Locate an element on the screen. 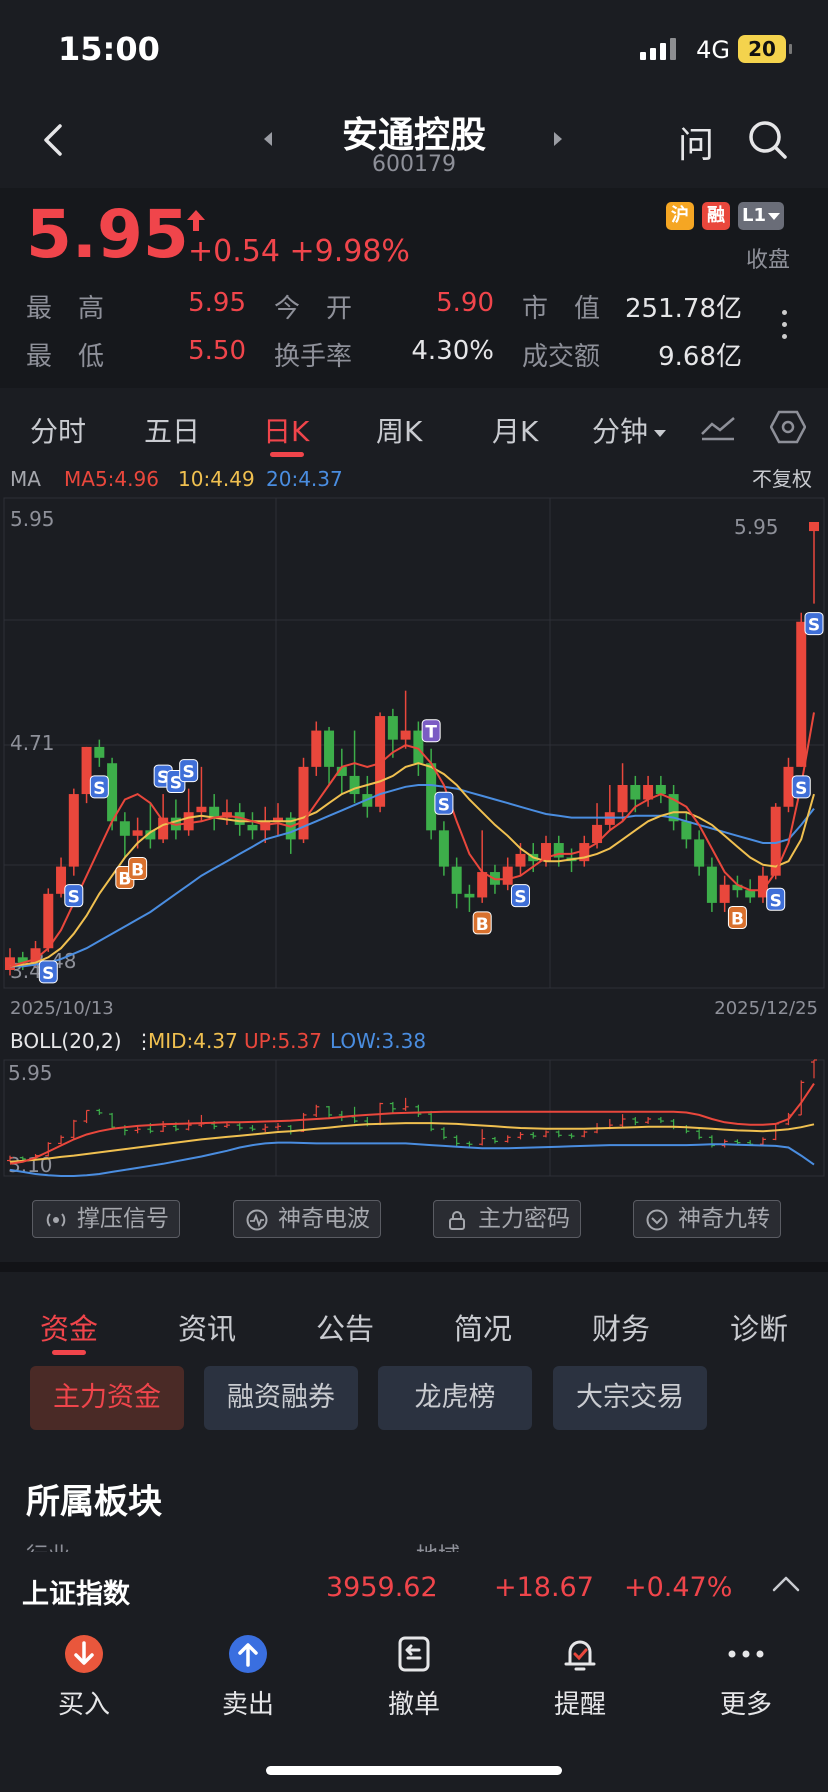  buy-icon is located at coordinates (84, 1654).